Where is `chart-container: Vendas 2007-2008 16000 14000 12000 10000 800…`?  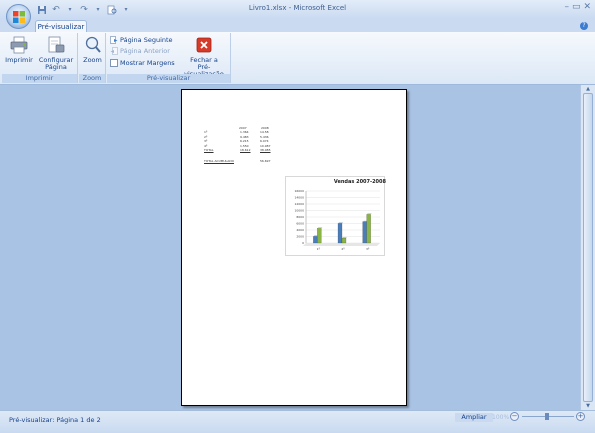
chart-container: Vendas 2007-2008 16000 14000 12000 10000 800… is located at coordinates (335, 216).